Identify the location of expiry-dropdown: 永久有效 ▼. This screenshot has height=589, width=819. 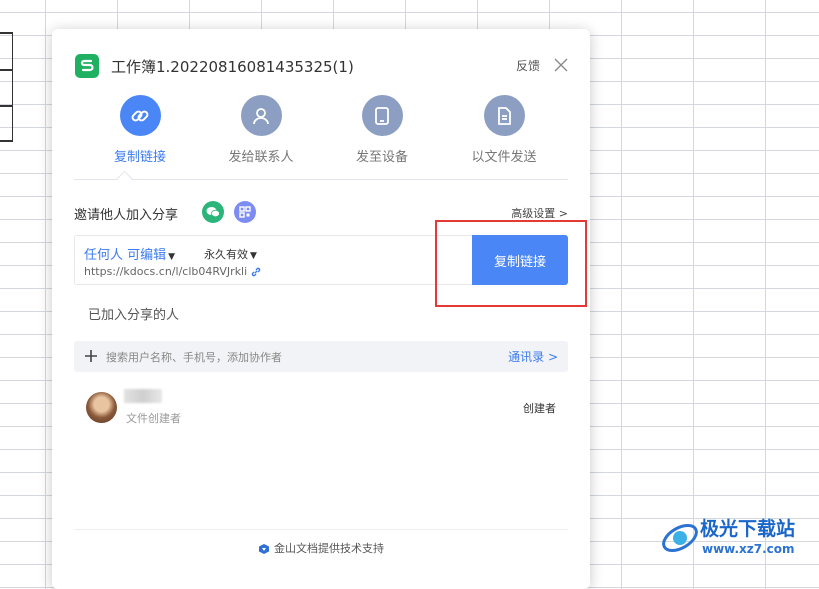
(230, 254).